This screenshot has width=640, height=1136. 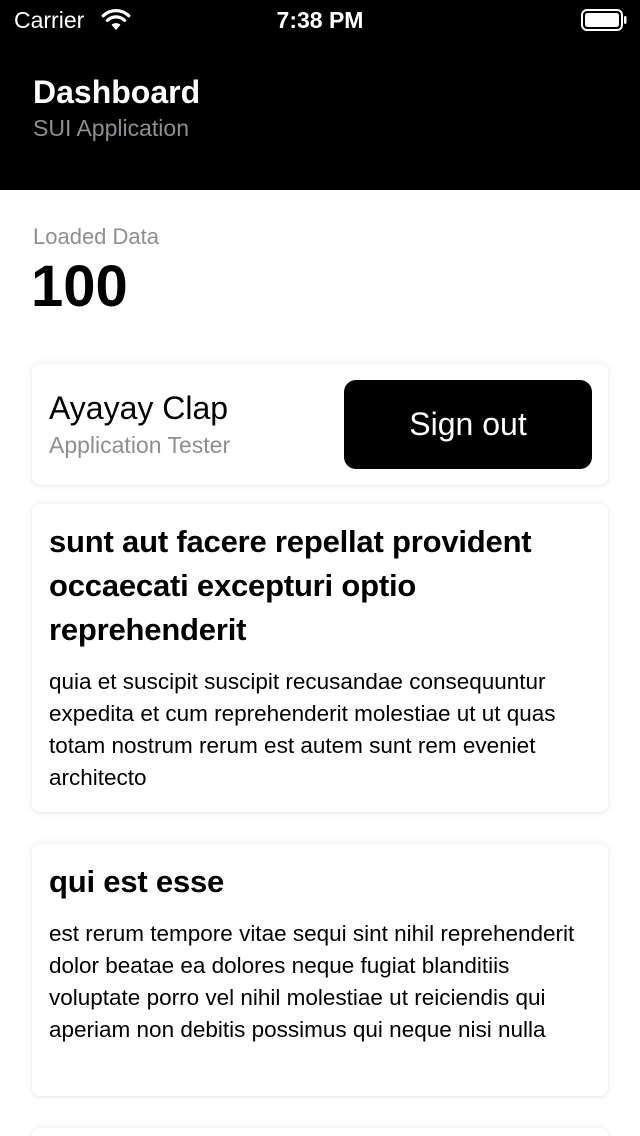 I want to click on sign-out-button: Sign out, so click(x=468, y=424).